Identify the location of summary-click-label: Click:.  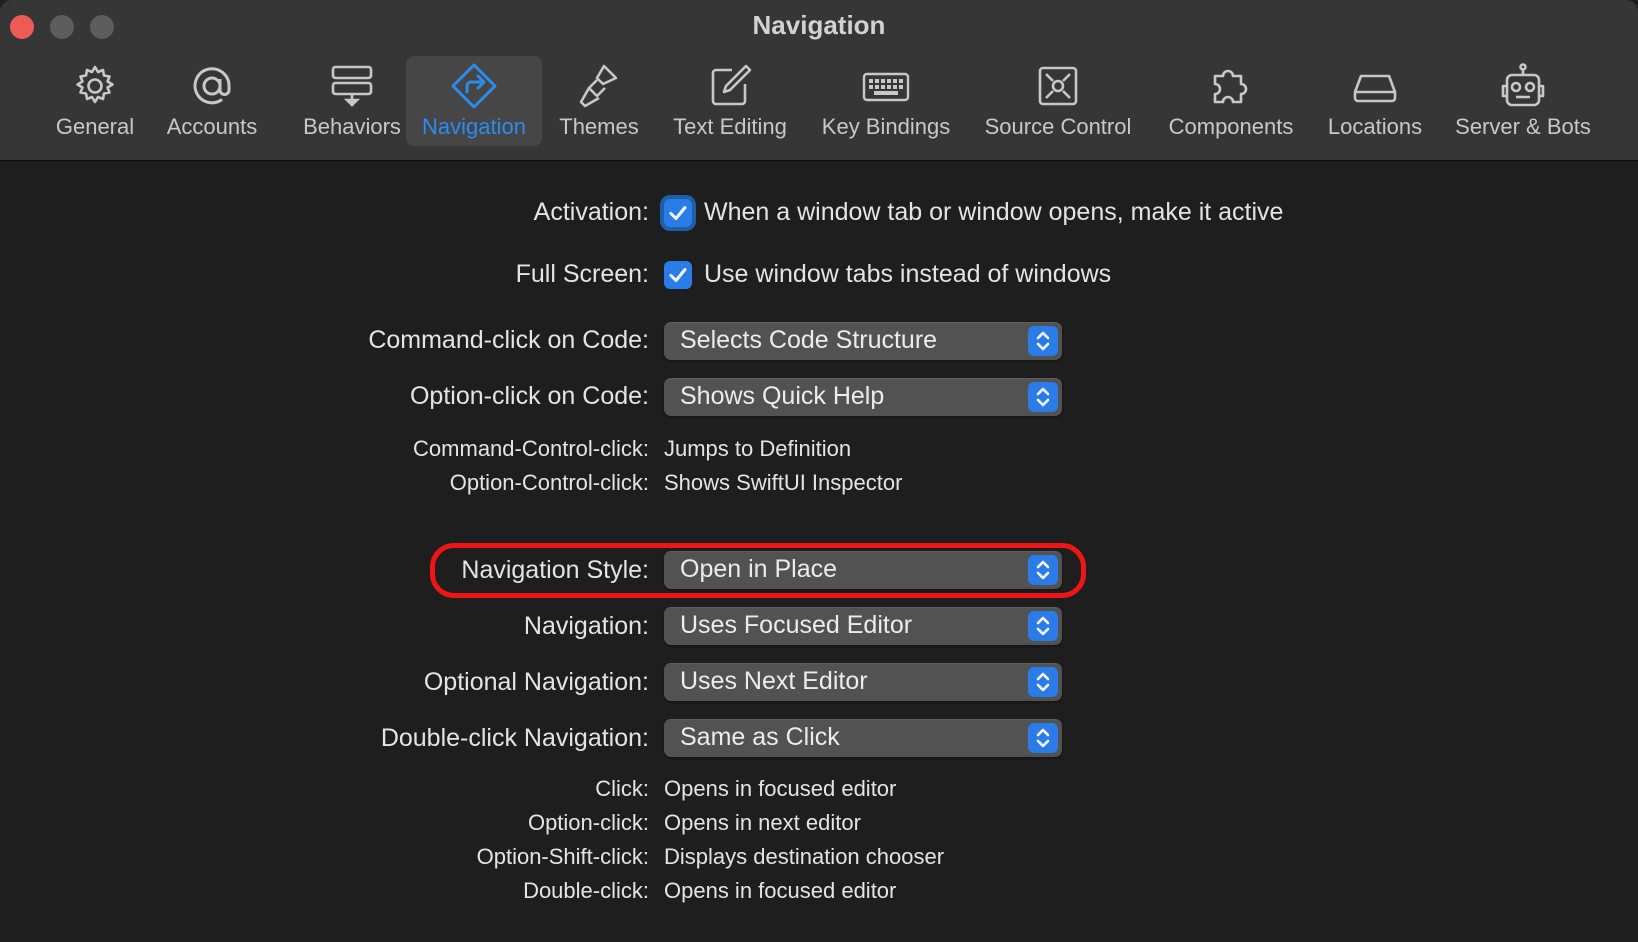
(622, 788).